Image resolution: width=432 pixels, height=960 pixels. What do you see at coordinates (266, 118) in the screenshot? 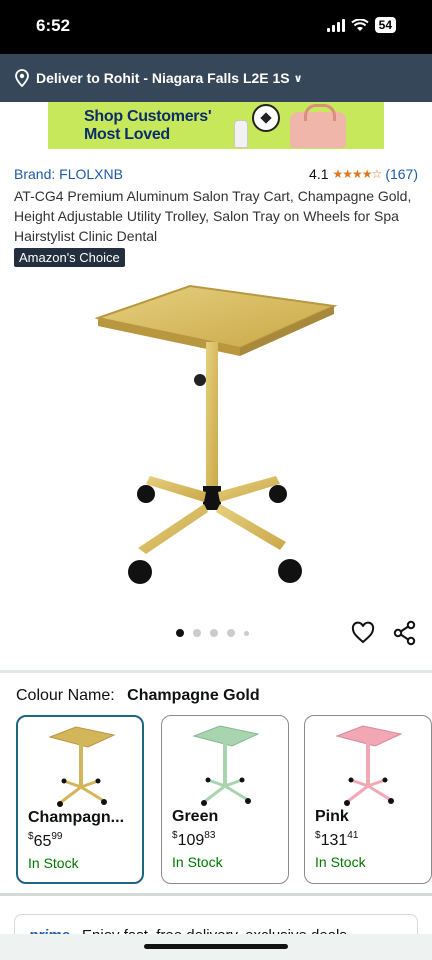
I see `banner-soccer-ball-image` at bounding box center [266, 118].